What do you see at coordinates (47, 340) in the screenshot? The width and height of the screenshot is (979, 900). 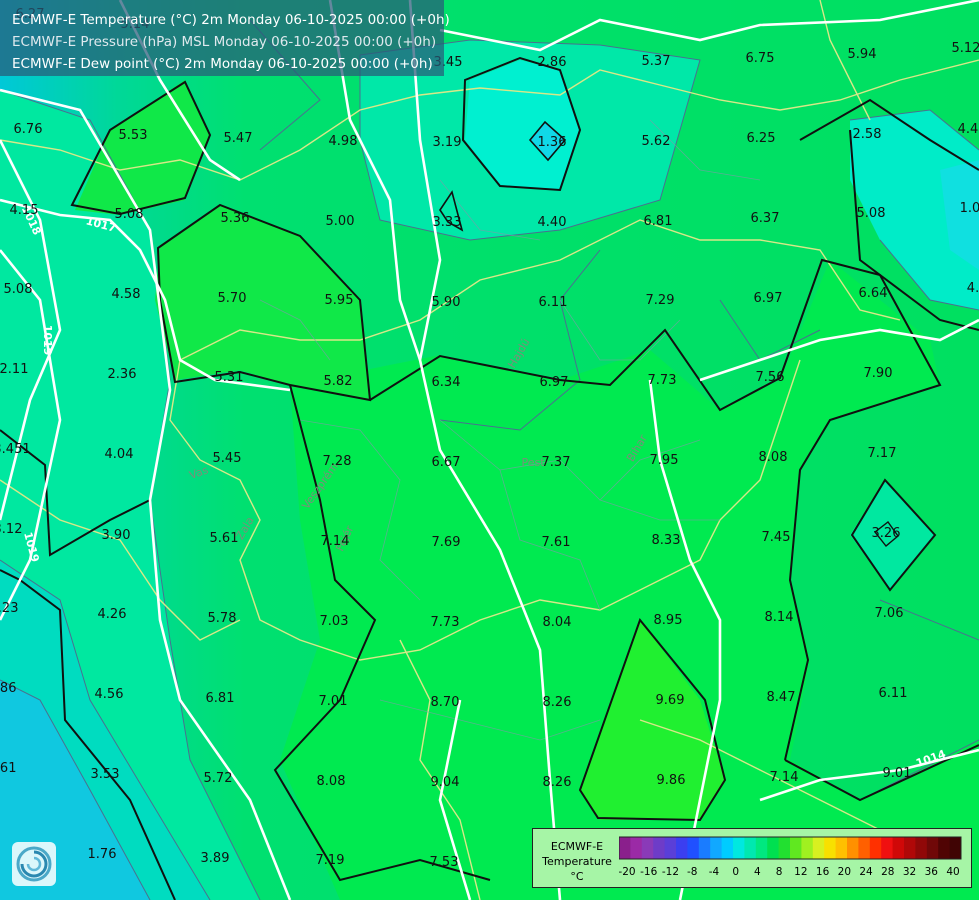 I see `isobar-label: 1019` at bounding box center [47, 340].